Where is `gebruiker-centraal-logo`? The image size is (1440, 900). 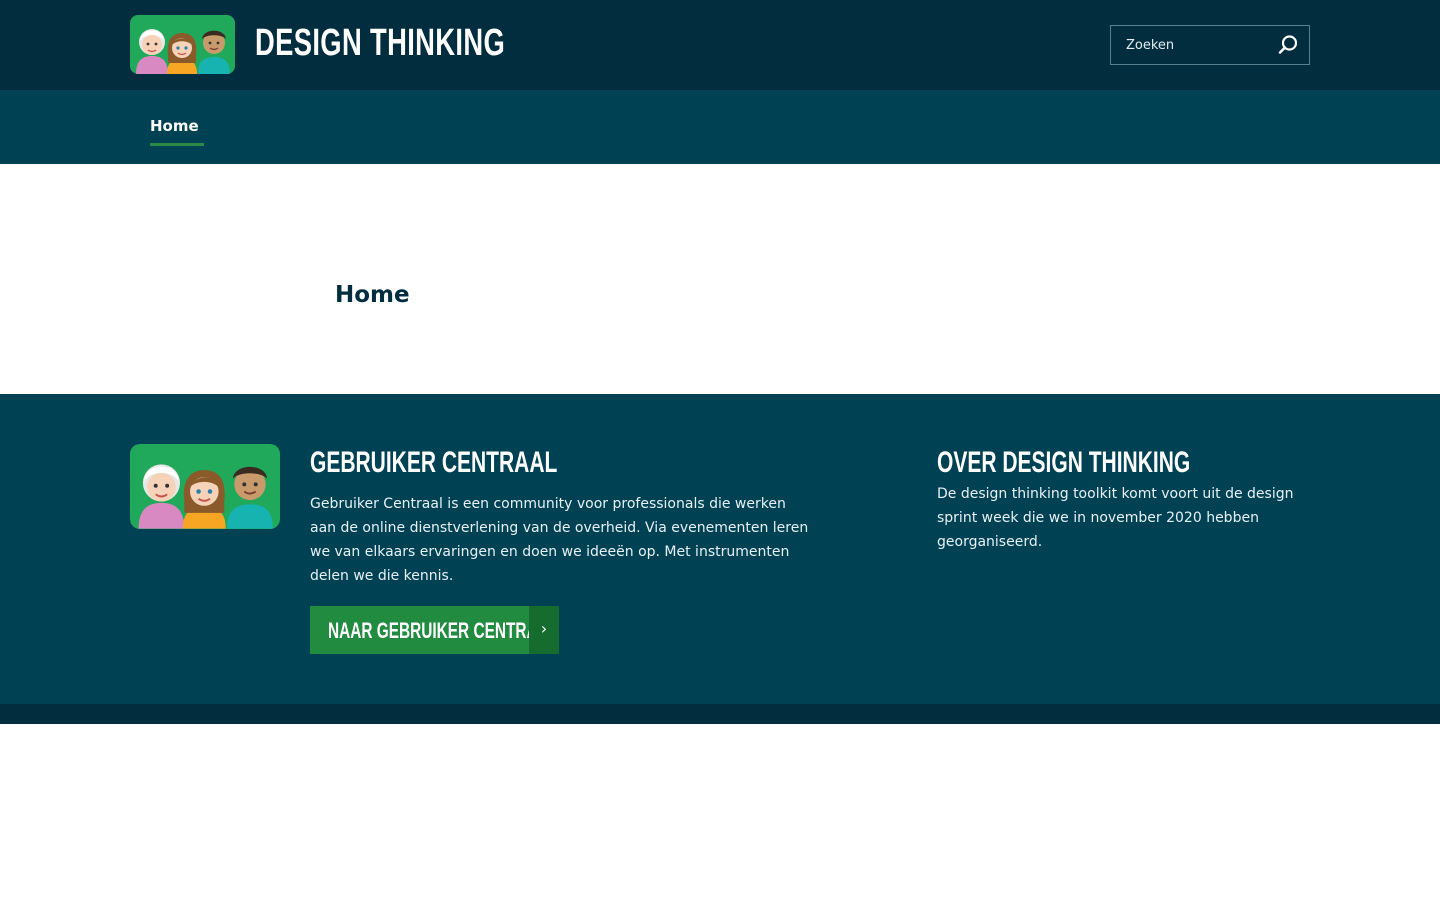 gebruiker-centraal-logo is located at coordinates (205, 486).